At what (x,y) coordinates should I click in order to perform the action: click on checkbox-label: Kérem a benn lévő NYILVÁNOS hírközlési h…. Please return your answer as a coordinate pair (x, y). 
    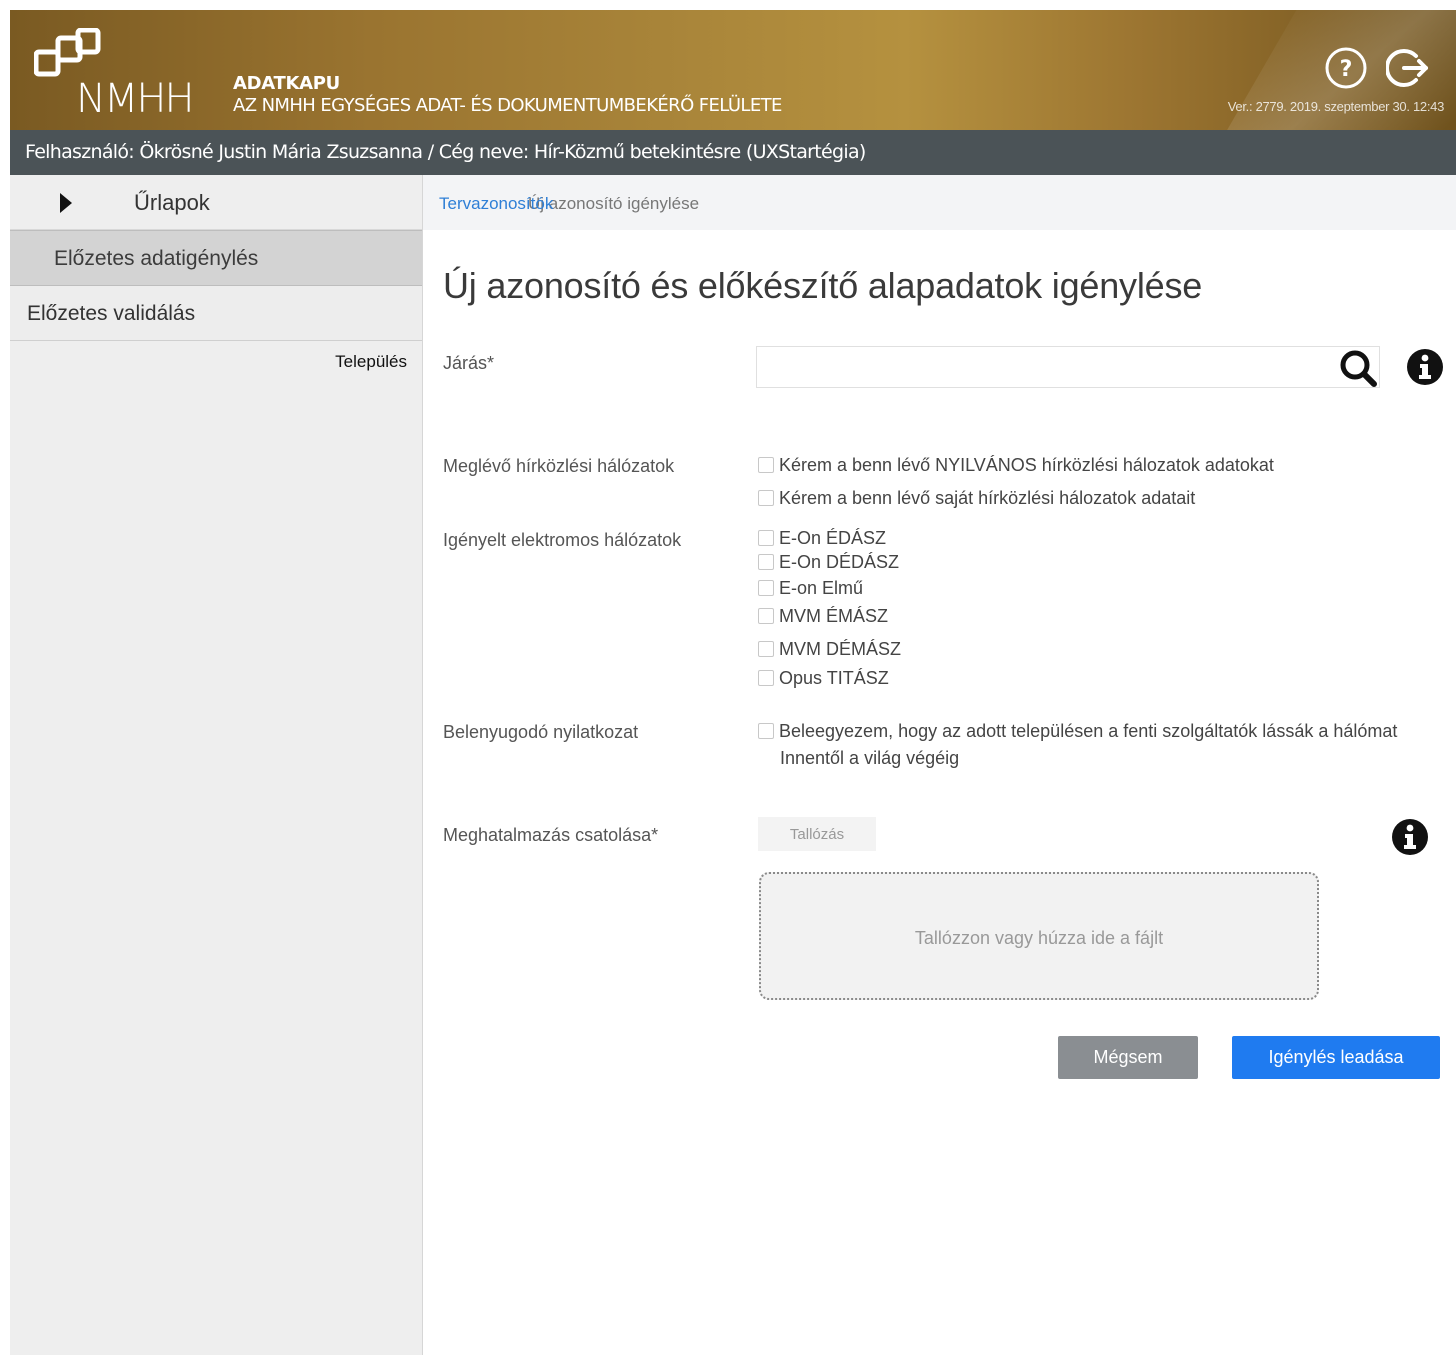
    Looking at the image, I should click on (1026, 464).